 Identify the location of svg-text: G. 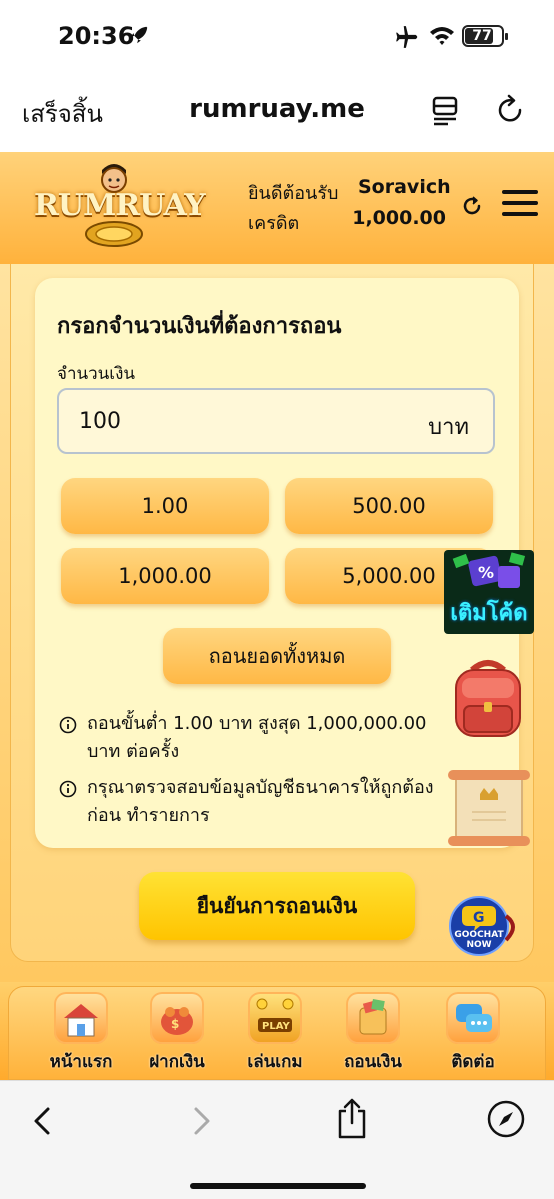
(479, 918).